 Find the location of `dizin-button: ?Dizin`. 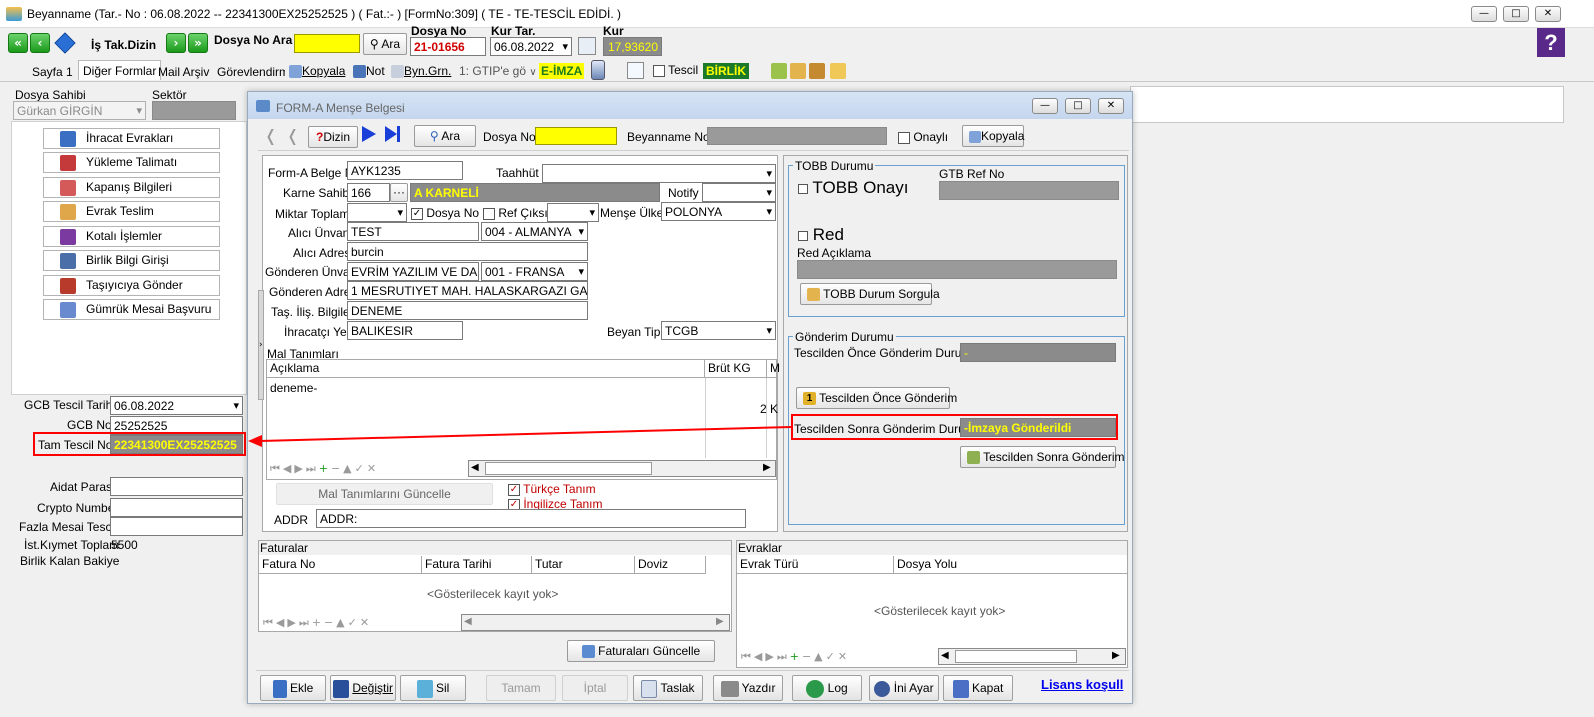

dizin-button: ?Dizin is located at coordinates (333, 137).